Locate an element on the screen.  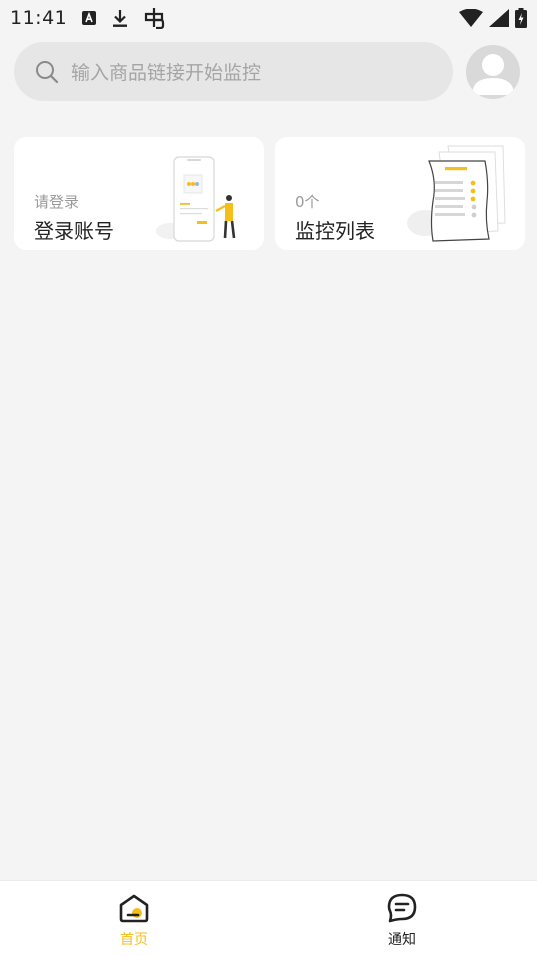
bottom-tab-bar: 首页 通知 is located at coordinates (268, 918).